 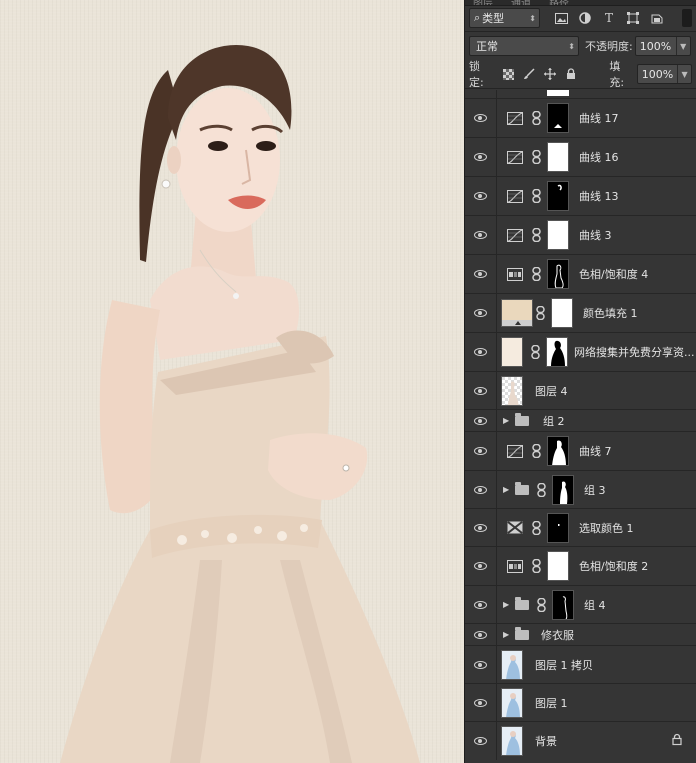 What do you see at coordinates (580, 605) in the screenshot?
I see `layer-group-row: ▶ 组 4` at bounding box center [580, 605].